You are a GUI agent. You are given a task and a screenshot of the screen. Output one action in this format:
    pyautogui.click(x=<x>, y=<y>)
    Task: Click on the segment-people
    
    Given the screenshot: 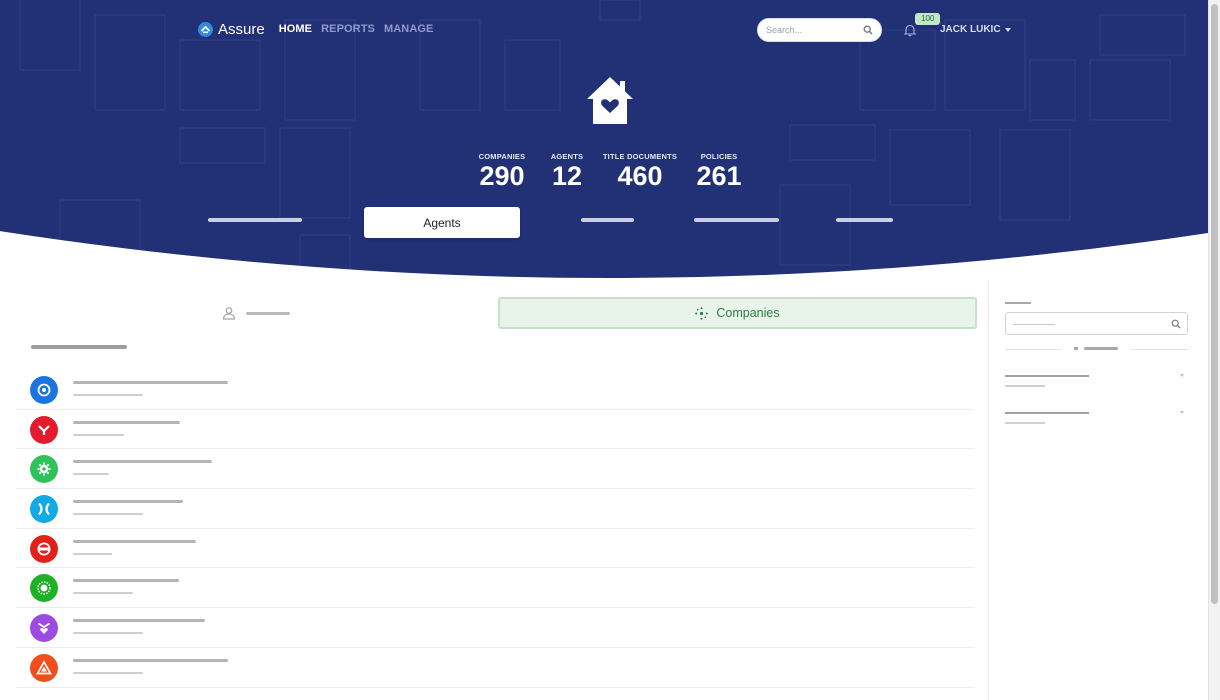 What is the action you would take?
    pyautogui.click(x=256, y=313)
    